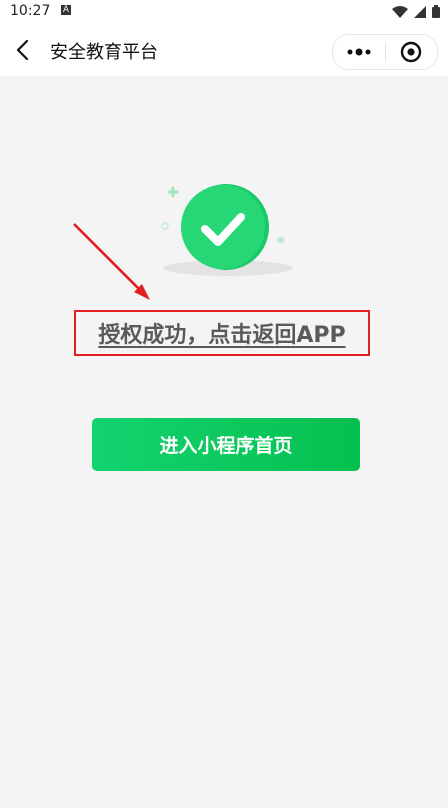 This screenshot has height=808, width=448. I want to click on message-highlight-box: 授权成功，点击返回APP, so click(222, 333).